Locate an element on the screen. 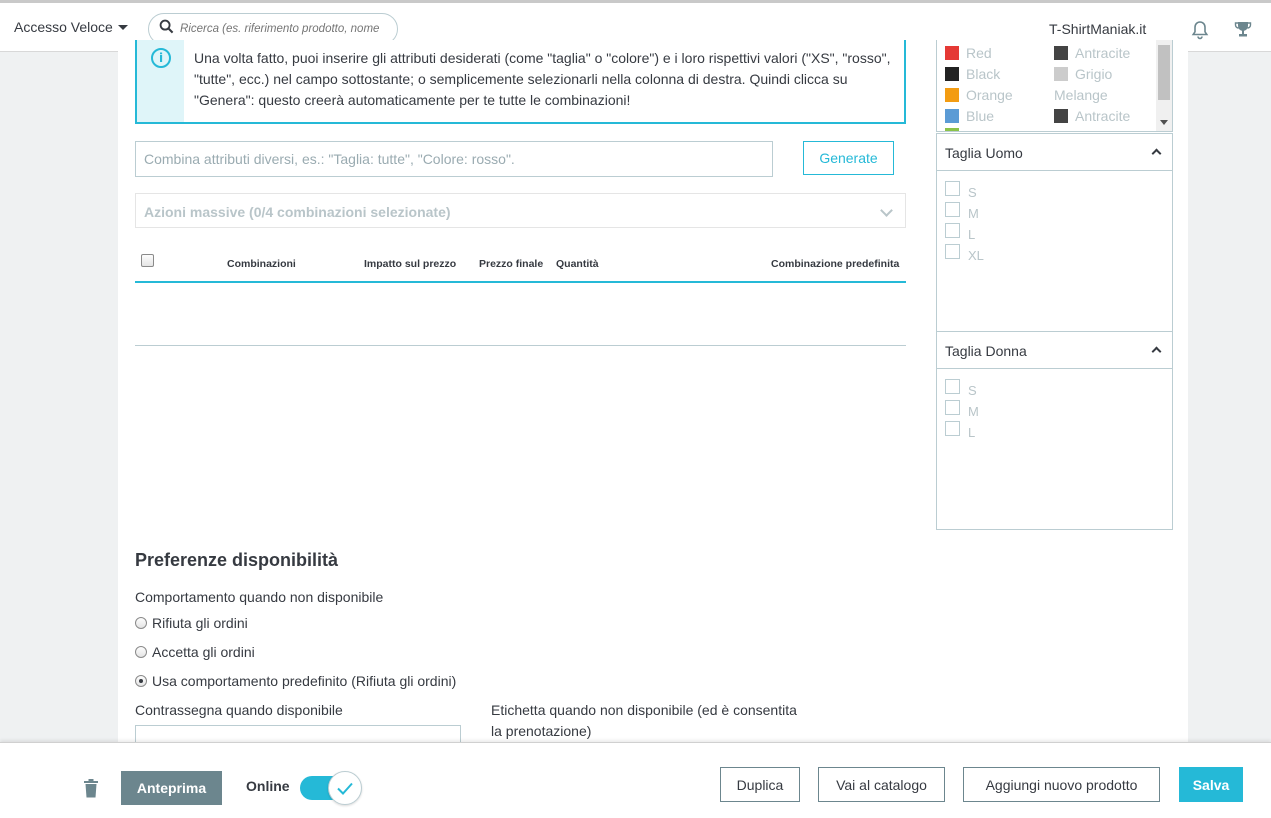 Image resolution: width=1271 pixels, height=818 pixels. info-alert-sidebar: i is located at coordinates (160, 81).